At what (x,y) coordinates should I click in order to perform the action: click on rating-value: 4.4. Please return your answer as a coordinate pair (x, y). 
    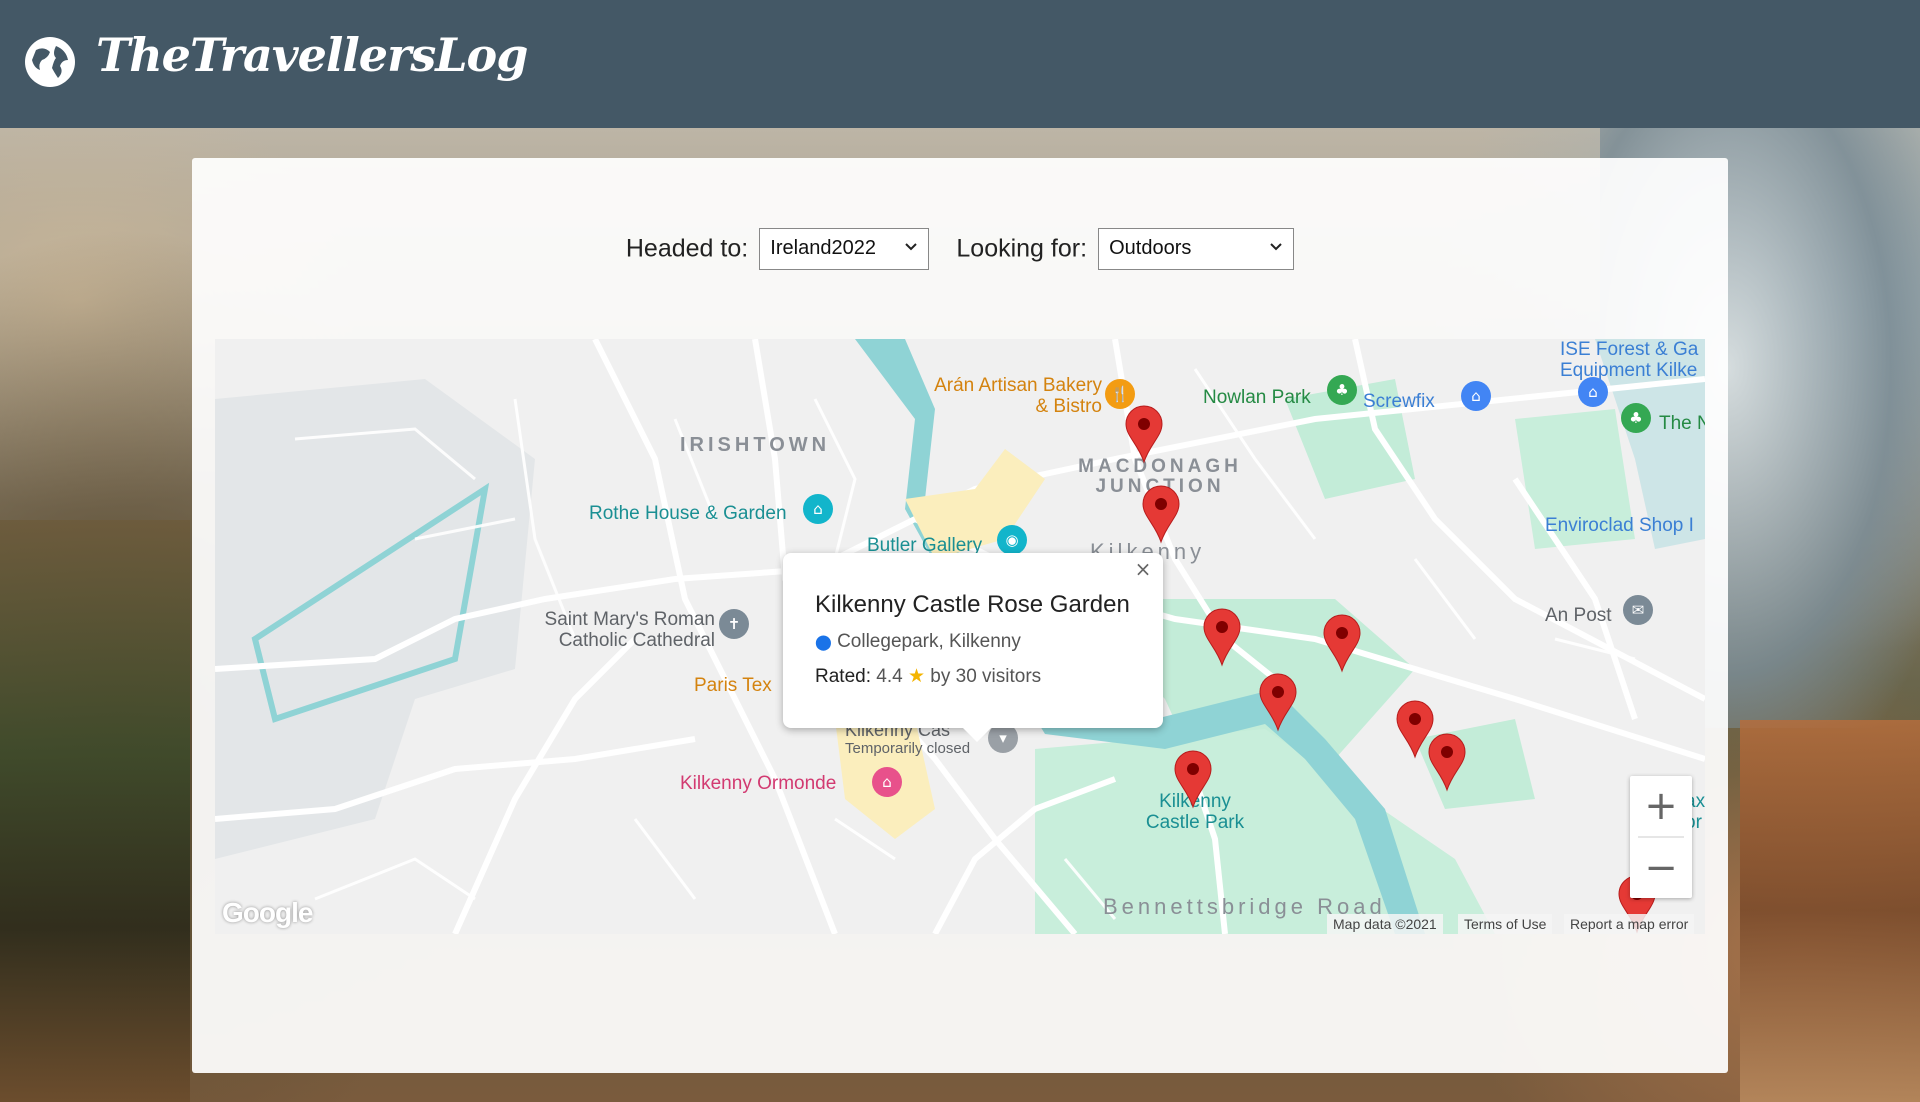
    Looking at the image, I should click on (889, 676).